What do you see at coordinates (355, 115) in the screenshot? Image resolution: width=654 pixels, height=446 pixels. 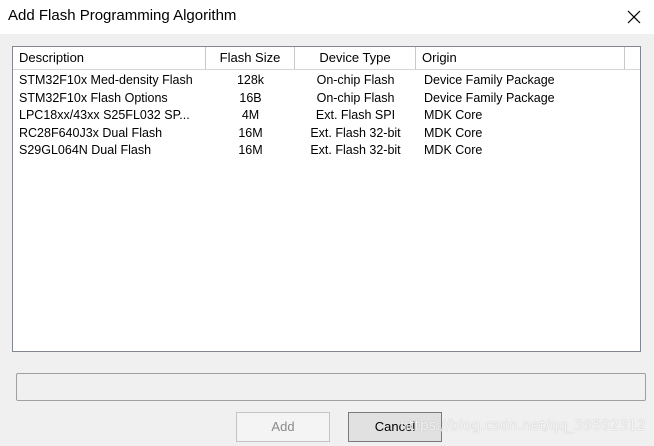 I see `cell-device-type: Ext. Flash SPI` at bounding box center [355, 115].